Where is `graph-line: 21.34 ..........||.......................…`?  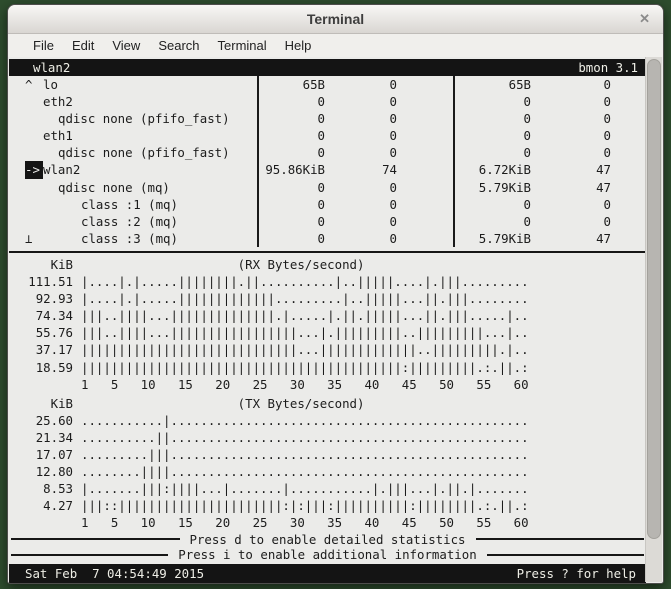
graph-line: 21.34 ..........||.......................… is located at coordinates (327, 437).